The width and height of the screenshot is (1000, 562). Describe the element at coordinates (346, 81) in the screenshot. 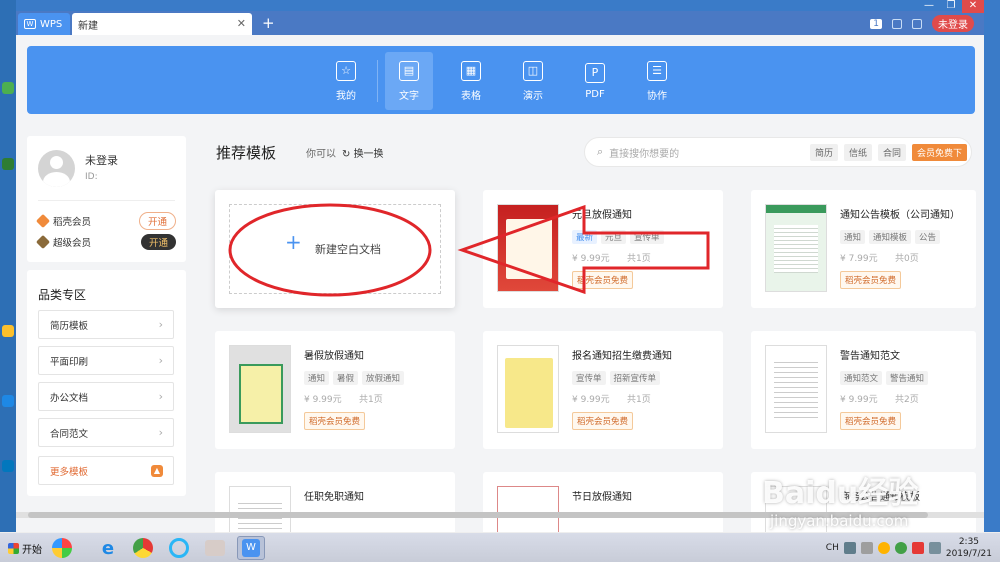

I see `category-mine: ☆ 我的` at that location.